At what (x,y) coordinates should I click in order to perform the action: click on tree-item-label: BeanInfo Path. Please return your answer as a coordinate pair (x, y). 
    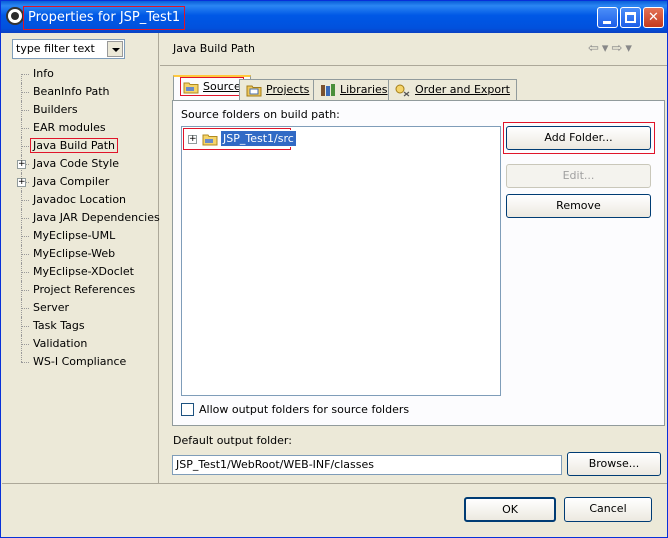
    Looking at the image, I should click on (71, 91).